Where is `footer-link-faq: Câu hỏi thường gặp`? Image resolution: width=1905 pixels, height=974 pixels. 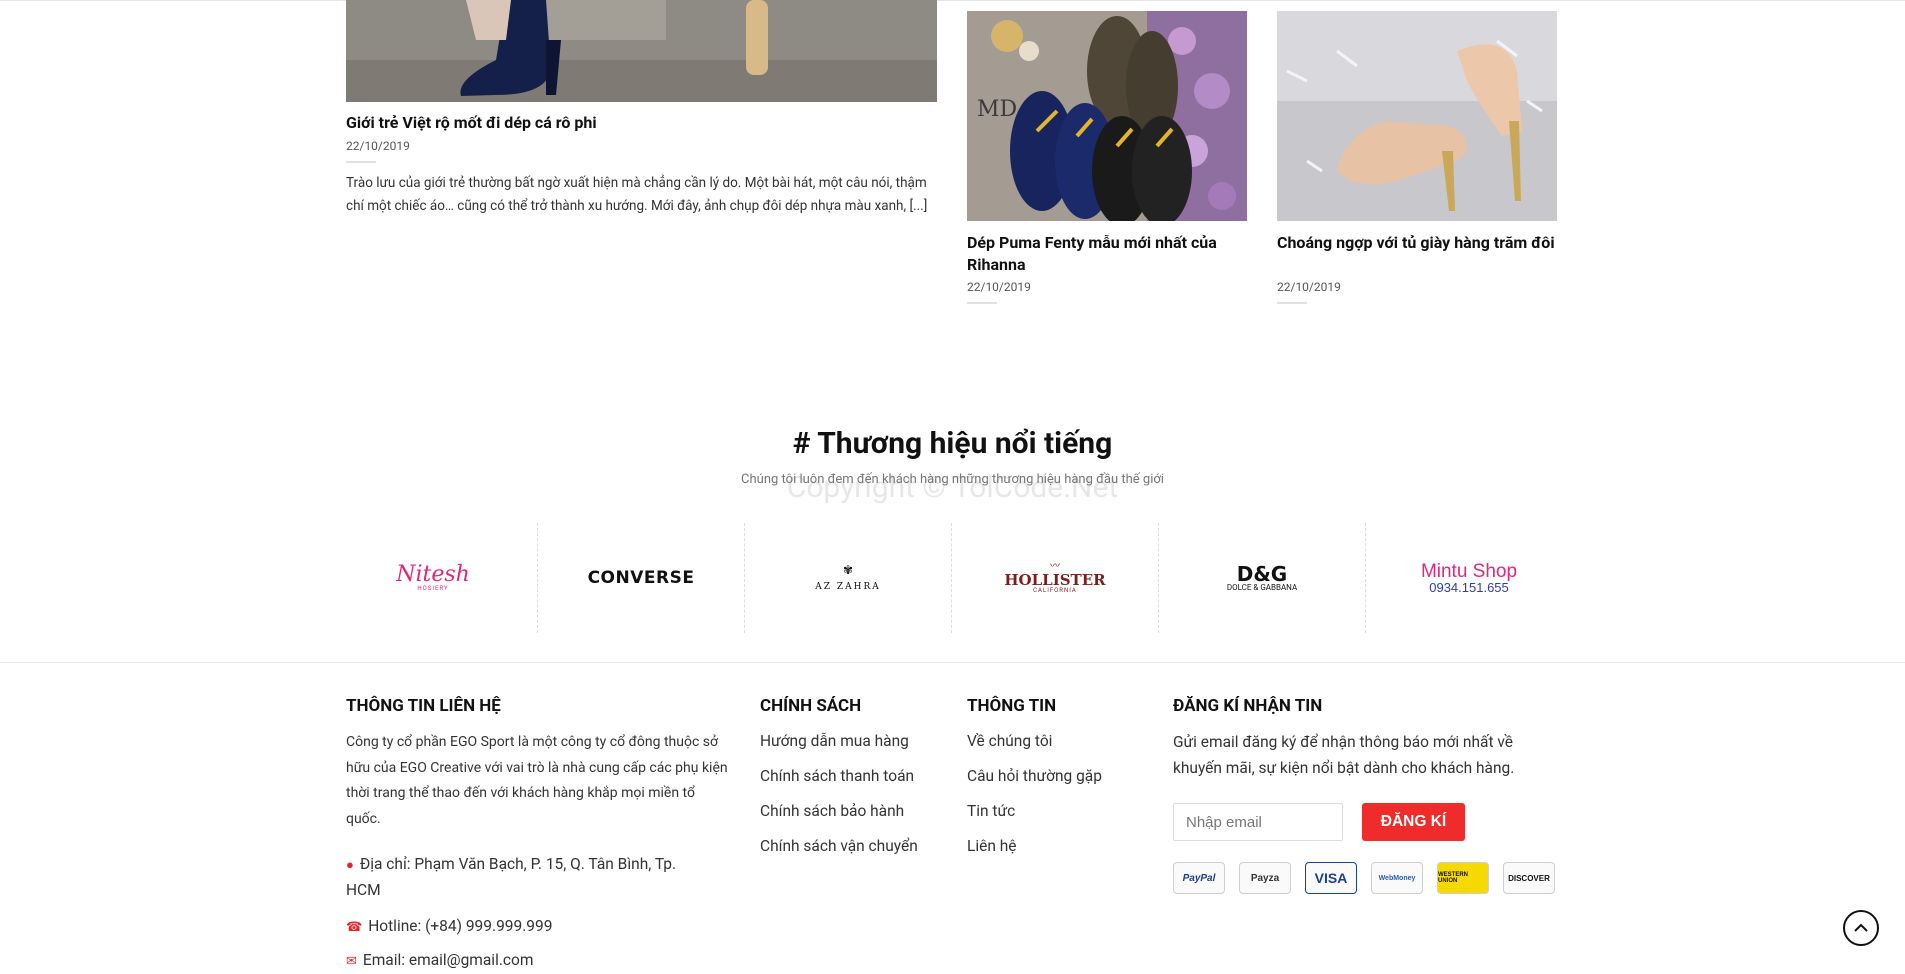 footer-link-faq: Câu hỏi thường gặp is located at coordinates (1034, 776).